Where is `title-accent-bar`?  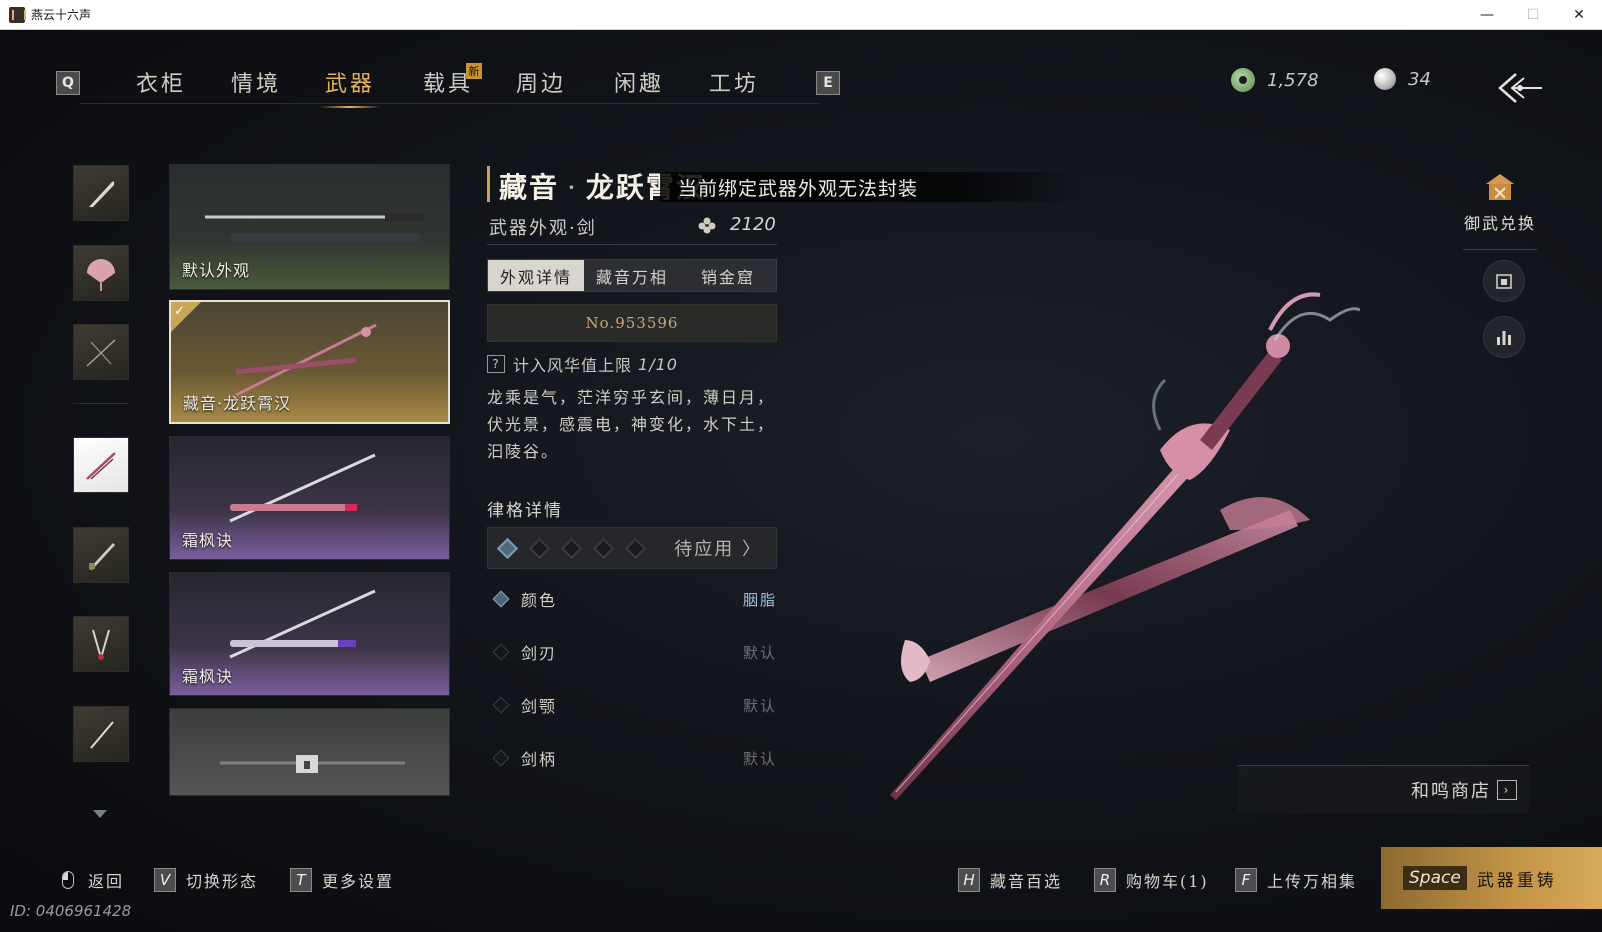
title-accent-bar is located at coordinates (488, 184).